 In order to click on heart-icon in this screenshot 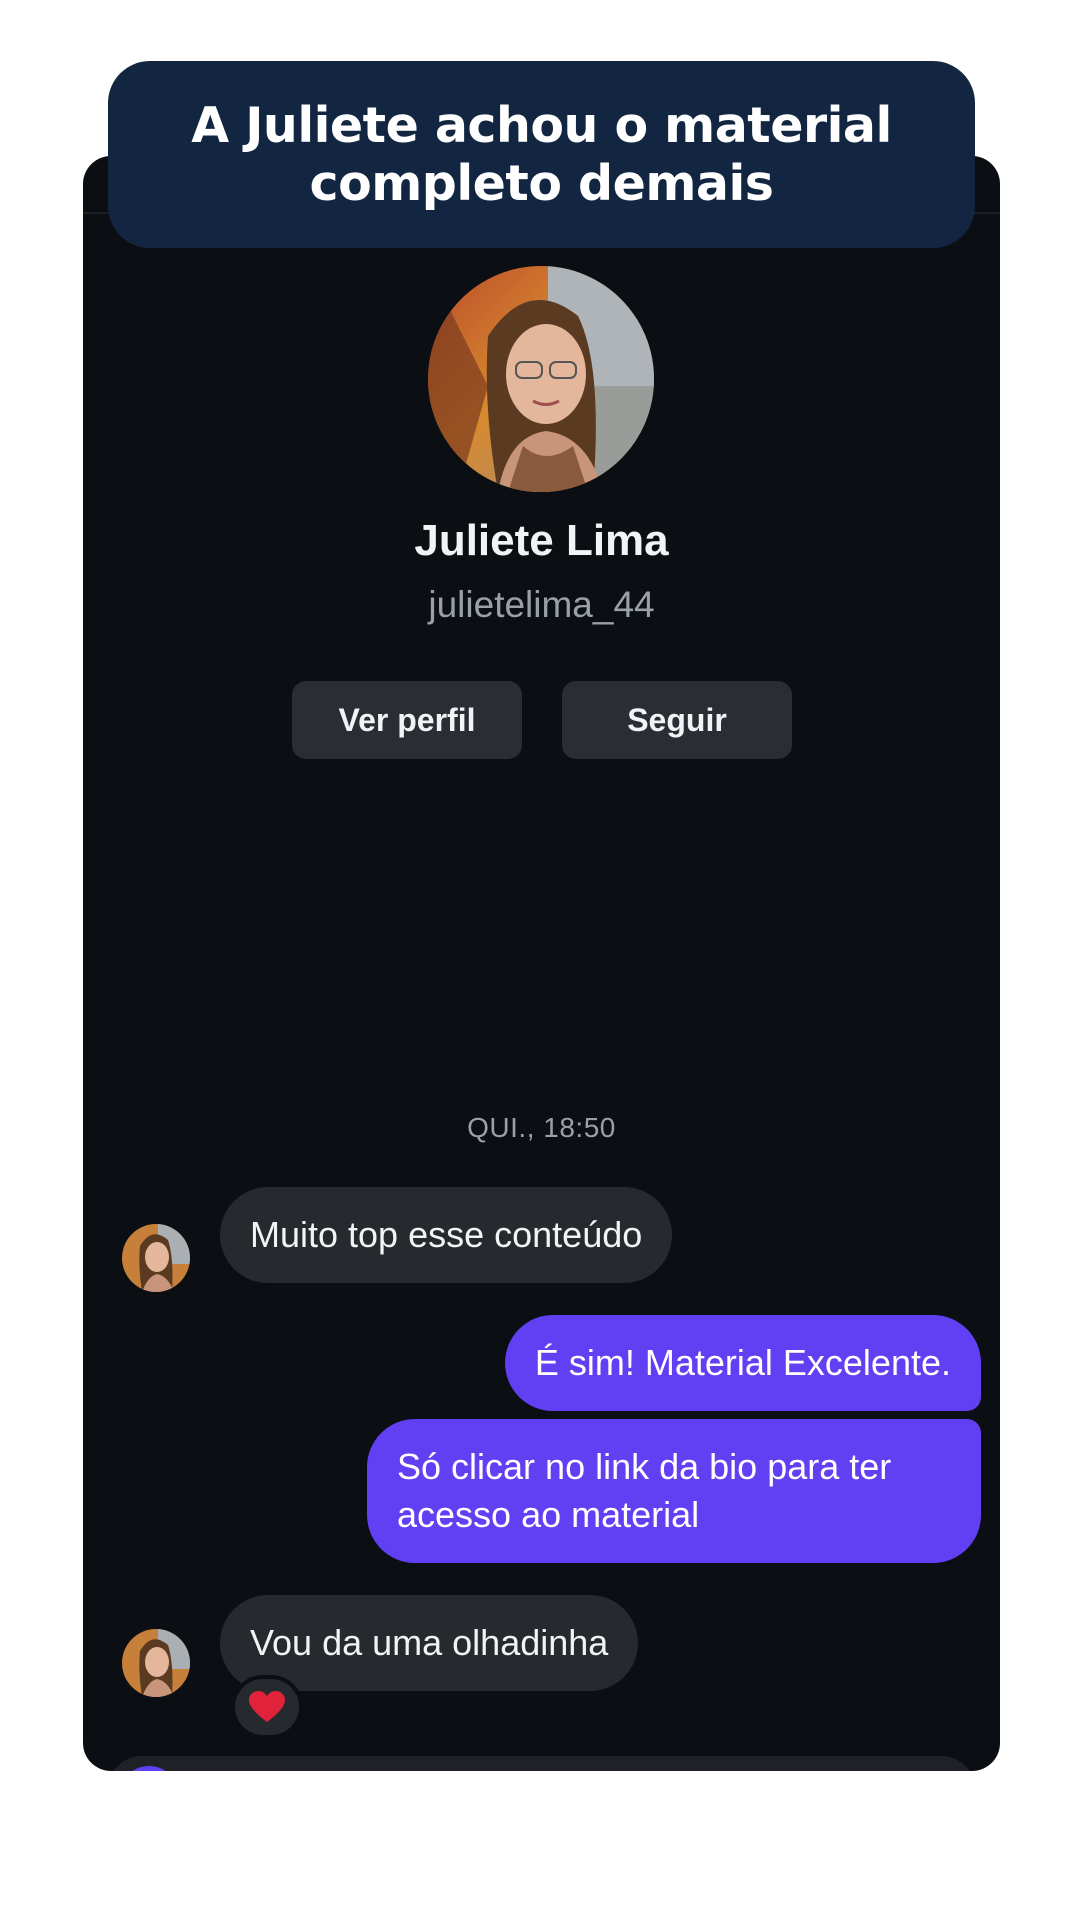, I will do `click(267, 1706)`.